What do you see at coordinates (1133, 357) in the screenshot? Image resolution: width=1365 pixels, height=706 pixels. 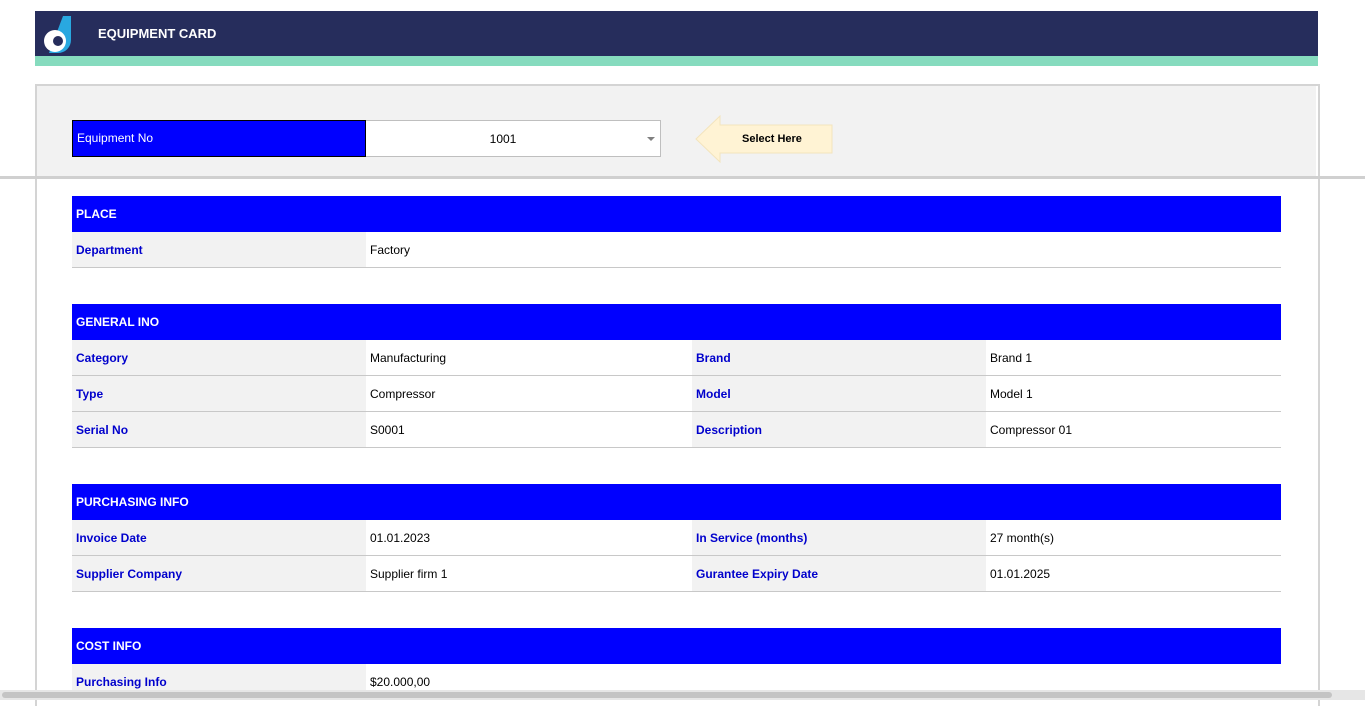 I see `field-value: Brand 1` at bounding box center [1133, 357].